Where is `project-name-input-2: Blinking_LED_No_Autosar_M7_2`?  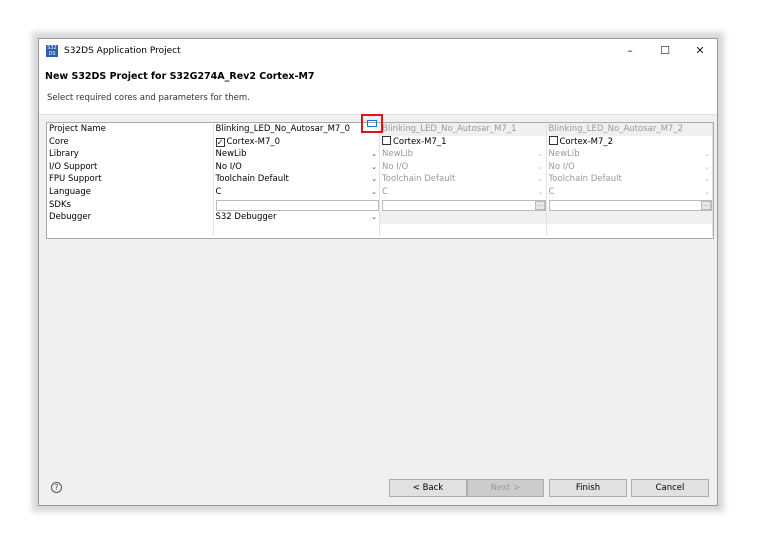 project-name-input-2: Blinking_LED_No_Autosar_M7_2 is located at coordinates (629, 129).